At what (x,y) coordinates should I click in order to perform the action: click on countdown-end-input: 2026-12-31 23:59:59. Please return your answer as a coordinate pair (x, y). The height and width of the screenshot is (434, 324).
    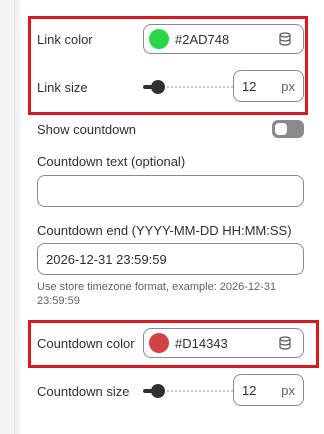
    Looking at the image, I should click on (170, 259).